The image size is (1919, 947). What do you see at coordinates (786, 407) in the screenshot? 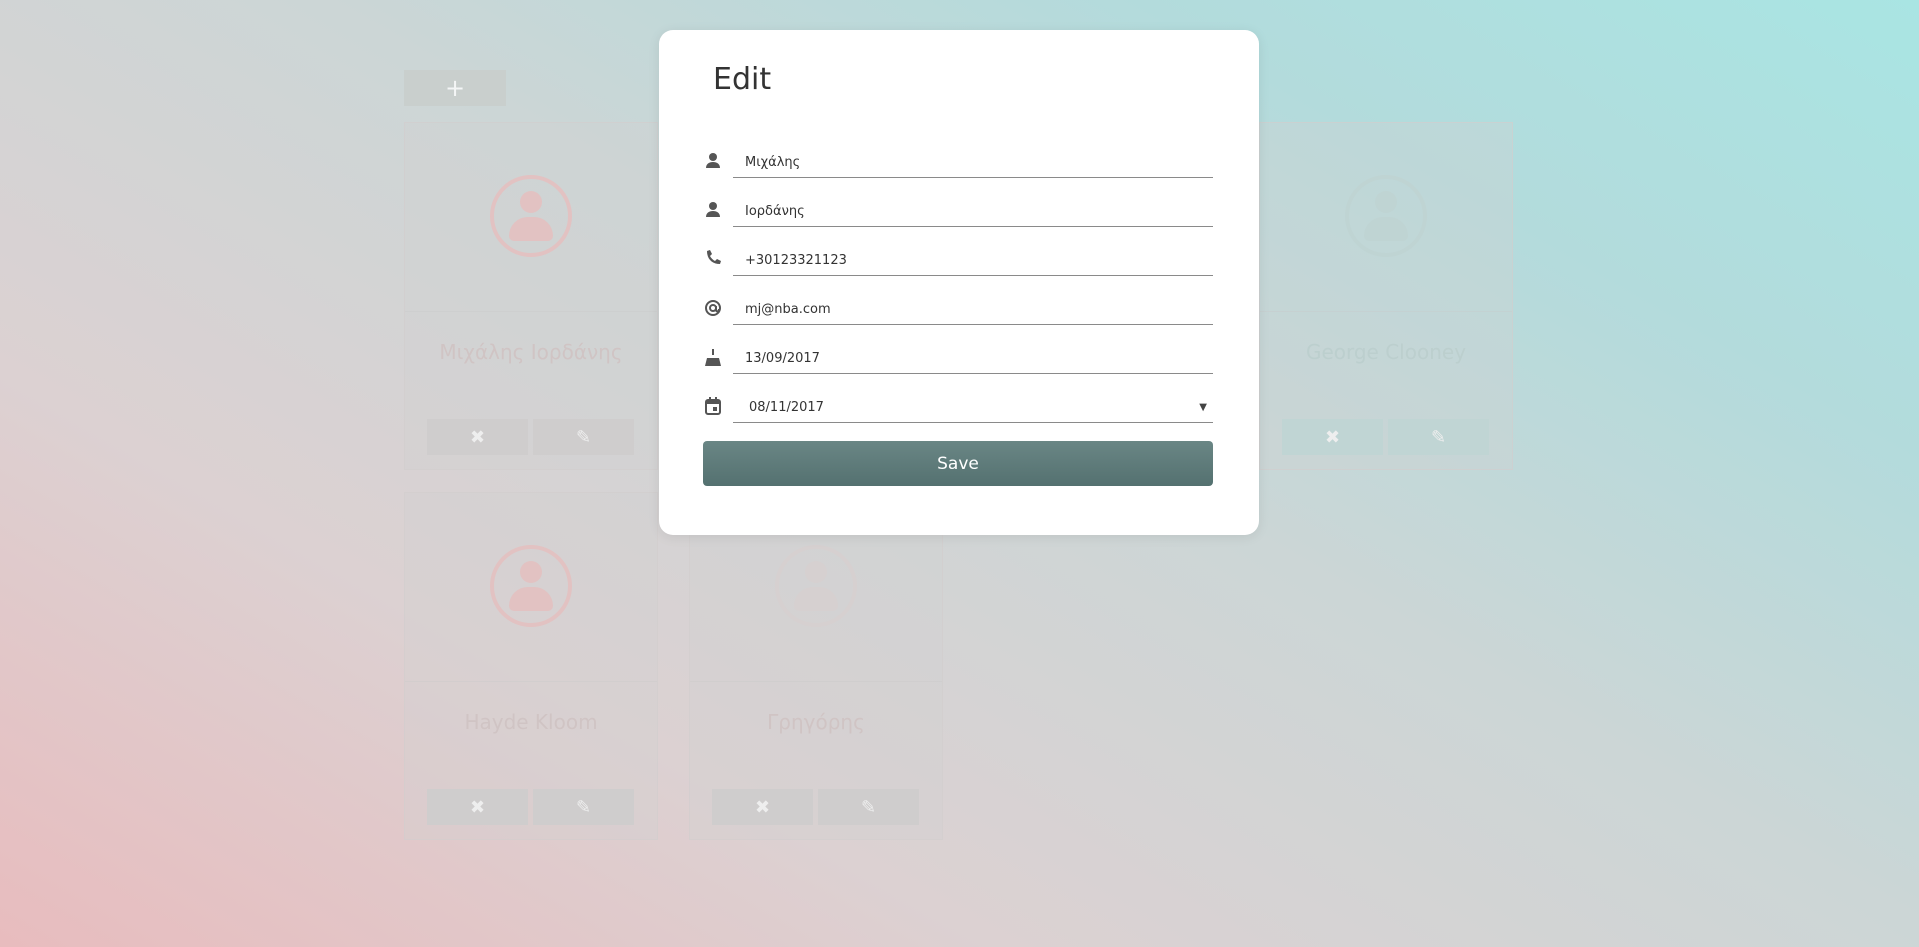
I see `date-value: 08/11/2017` at bounding box center [786, 407].